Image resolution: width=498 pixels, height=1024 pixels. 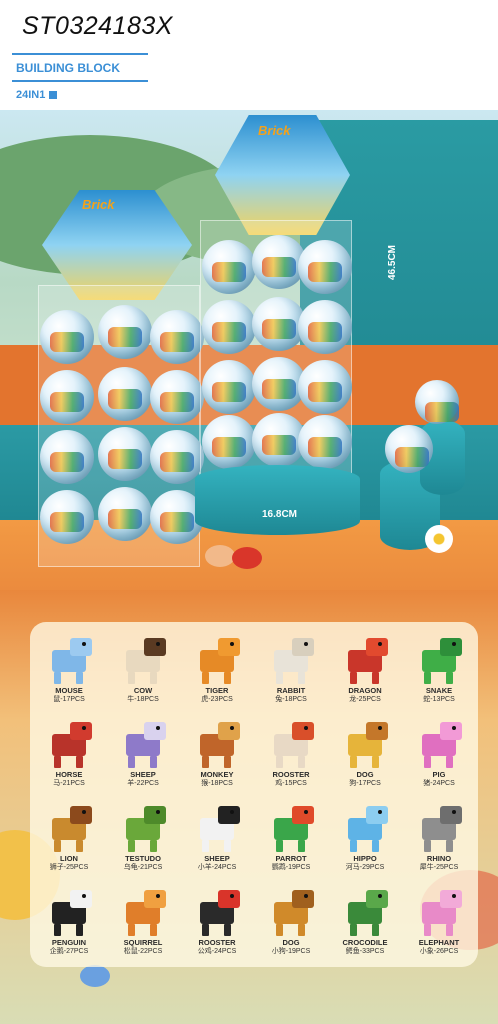 I want to click on animal-name: COW, so click(x=143, y=690).